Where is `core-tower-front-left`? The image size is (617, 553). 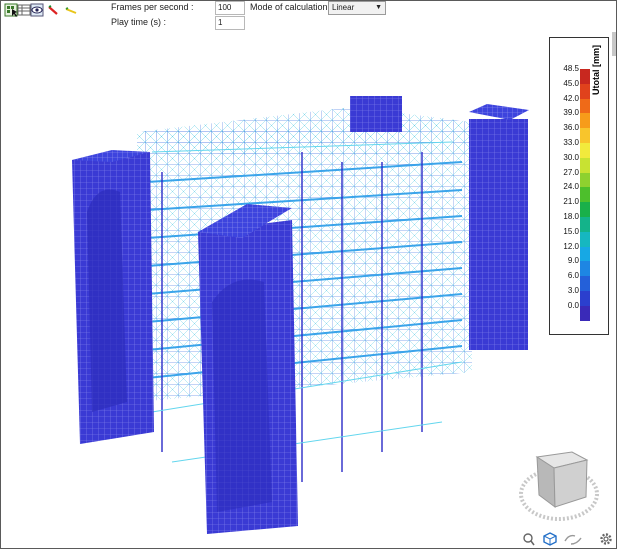
core-tower-front-left is located at coordinates (113, 297).